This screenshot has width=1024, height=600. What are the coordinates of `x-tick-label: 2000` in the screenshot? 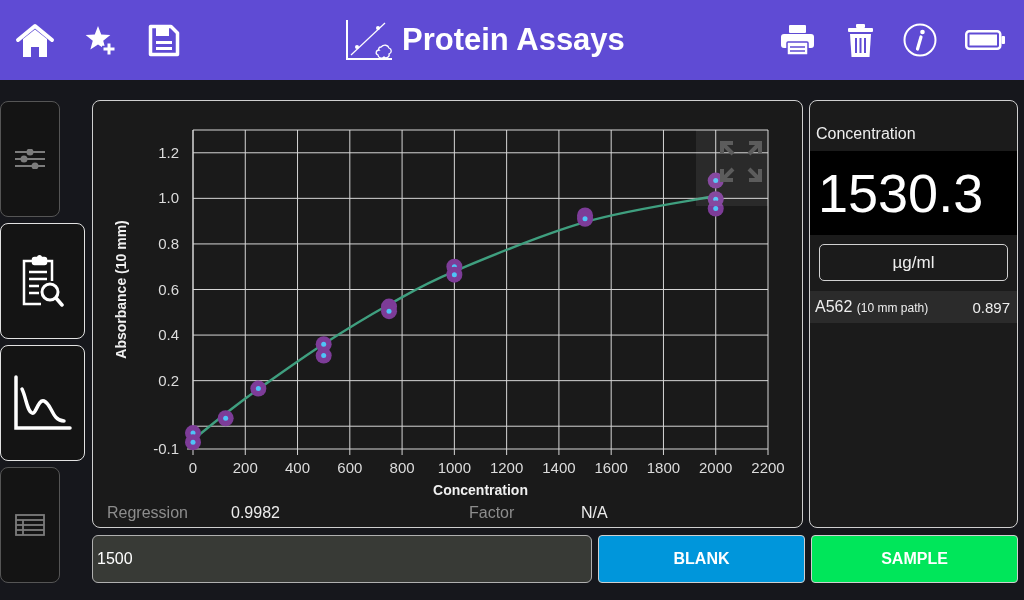 It's located at (716, 467).